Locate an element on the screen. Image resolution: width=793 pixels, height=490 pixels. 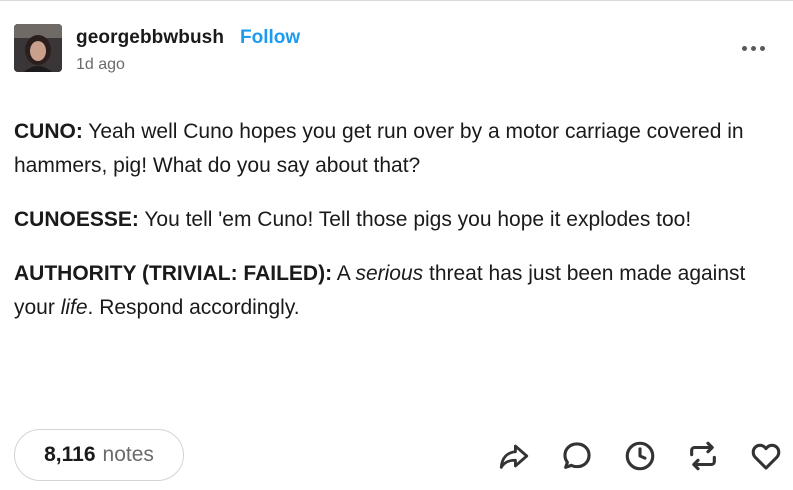
notes-count: 8,116 is located at coordinates (70, 454).